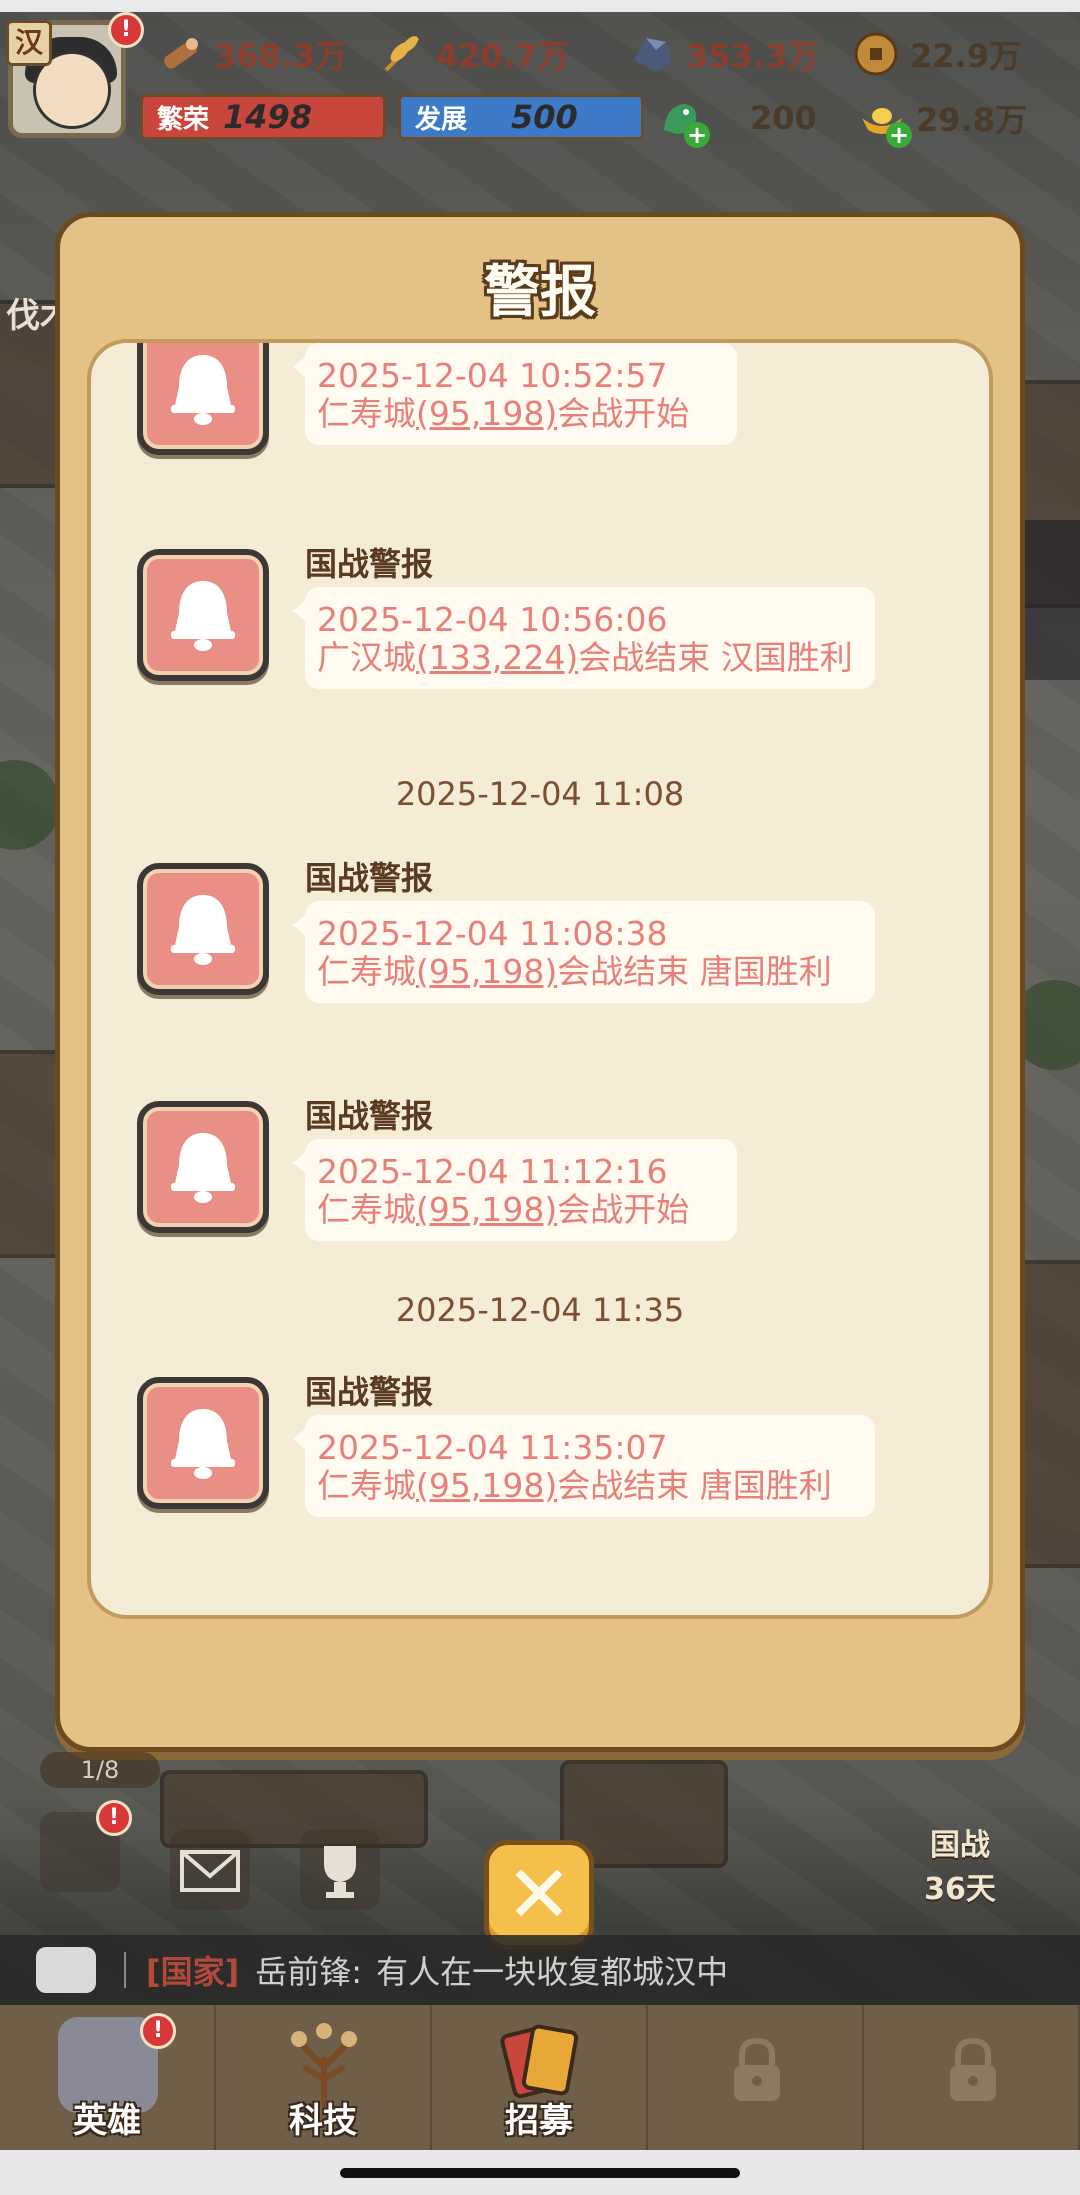 The image size is (1080, 2195). I want to click on nation-war-days: 36天, so click(960, 1889).